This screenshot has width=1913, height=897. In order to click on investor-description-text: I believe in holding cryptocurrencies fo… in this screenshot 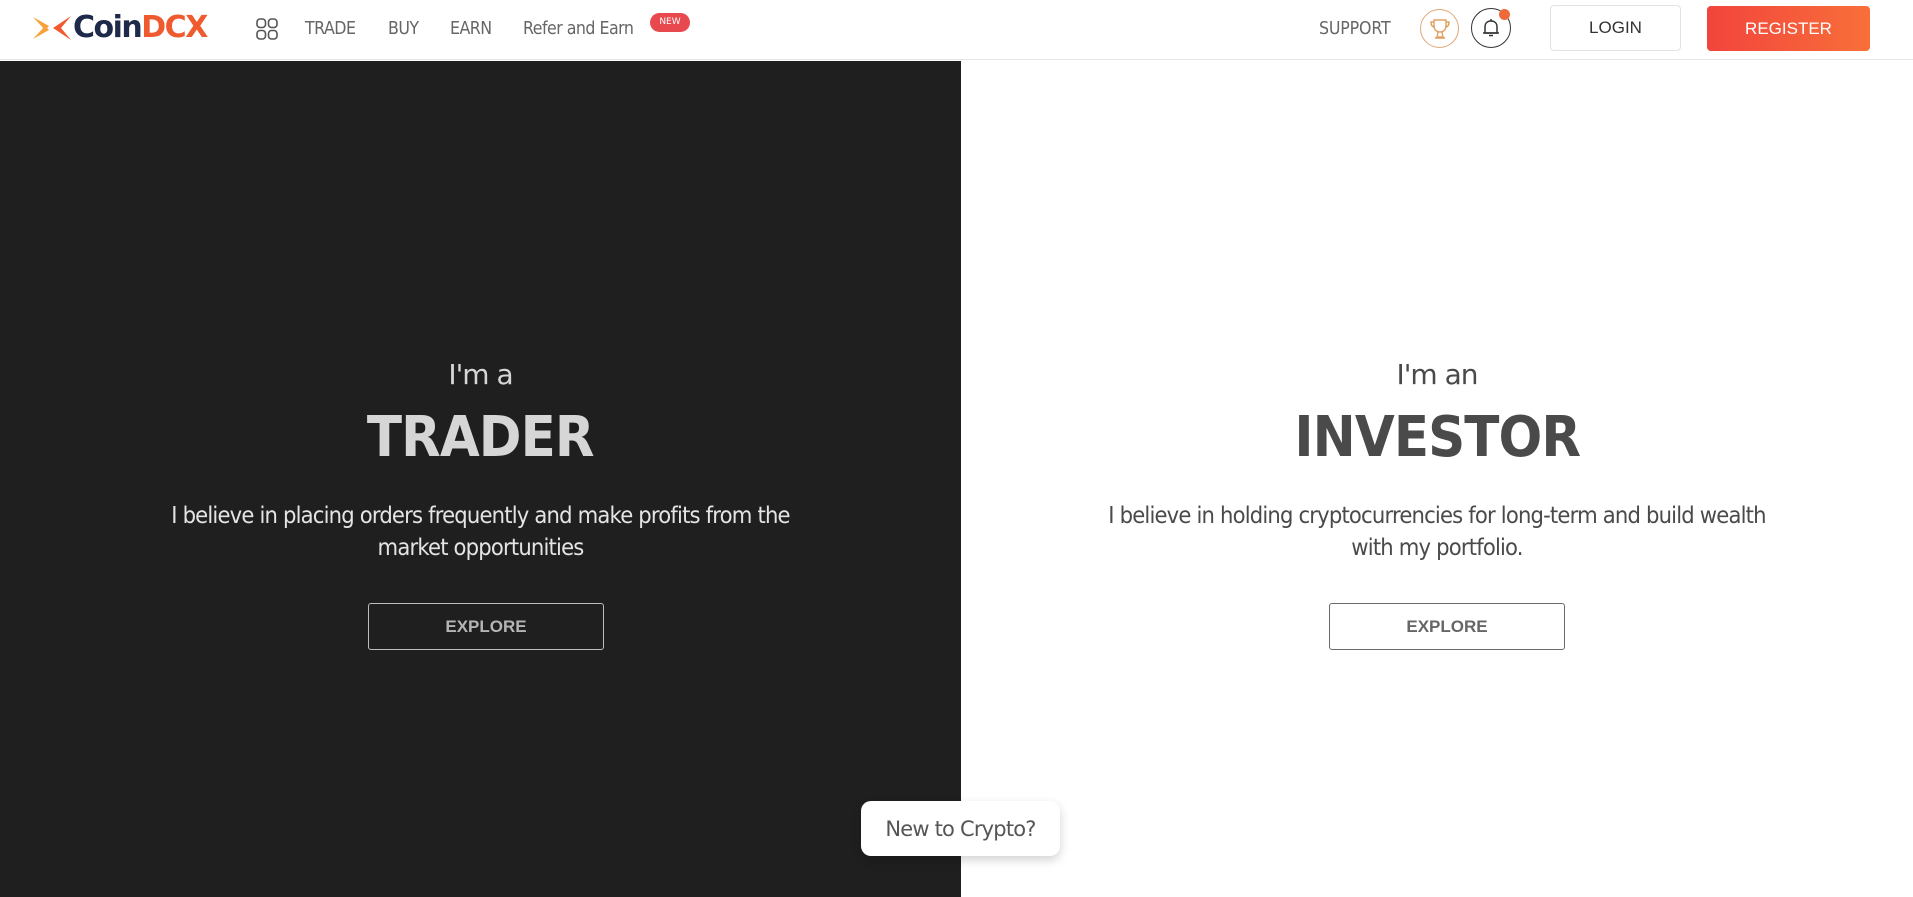, I will do `click(1437, 532)`.